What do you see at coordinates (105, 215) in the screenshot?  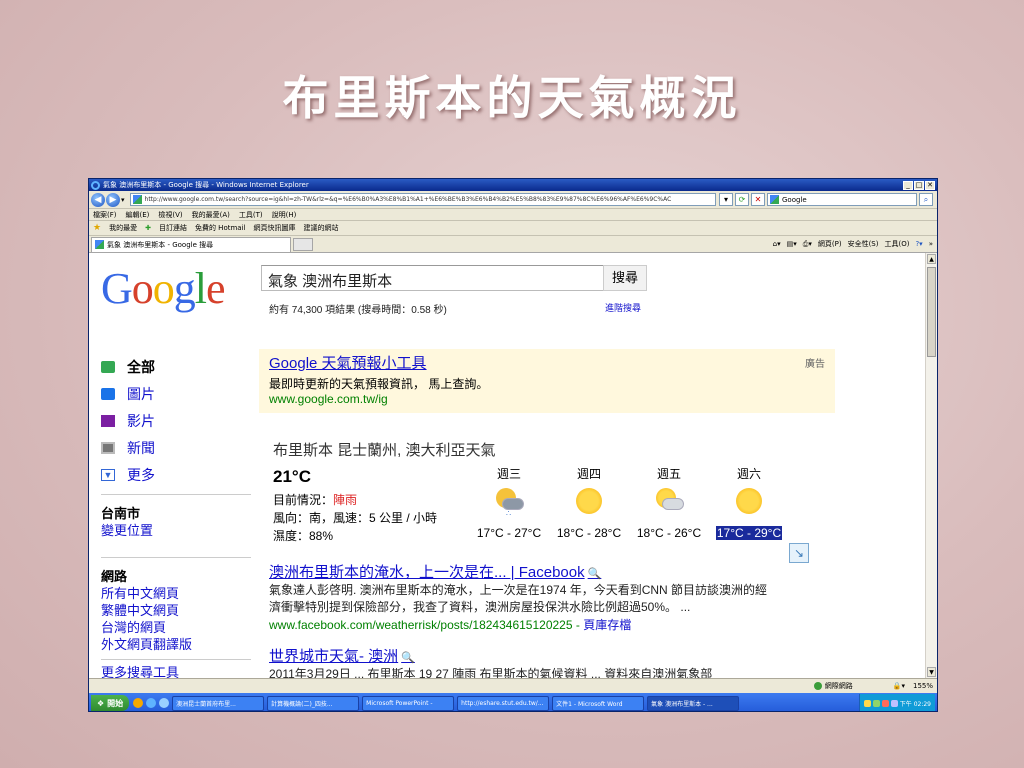 I see `menu-file: 檔案(F)` at bounding box center [105, 215].